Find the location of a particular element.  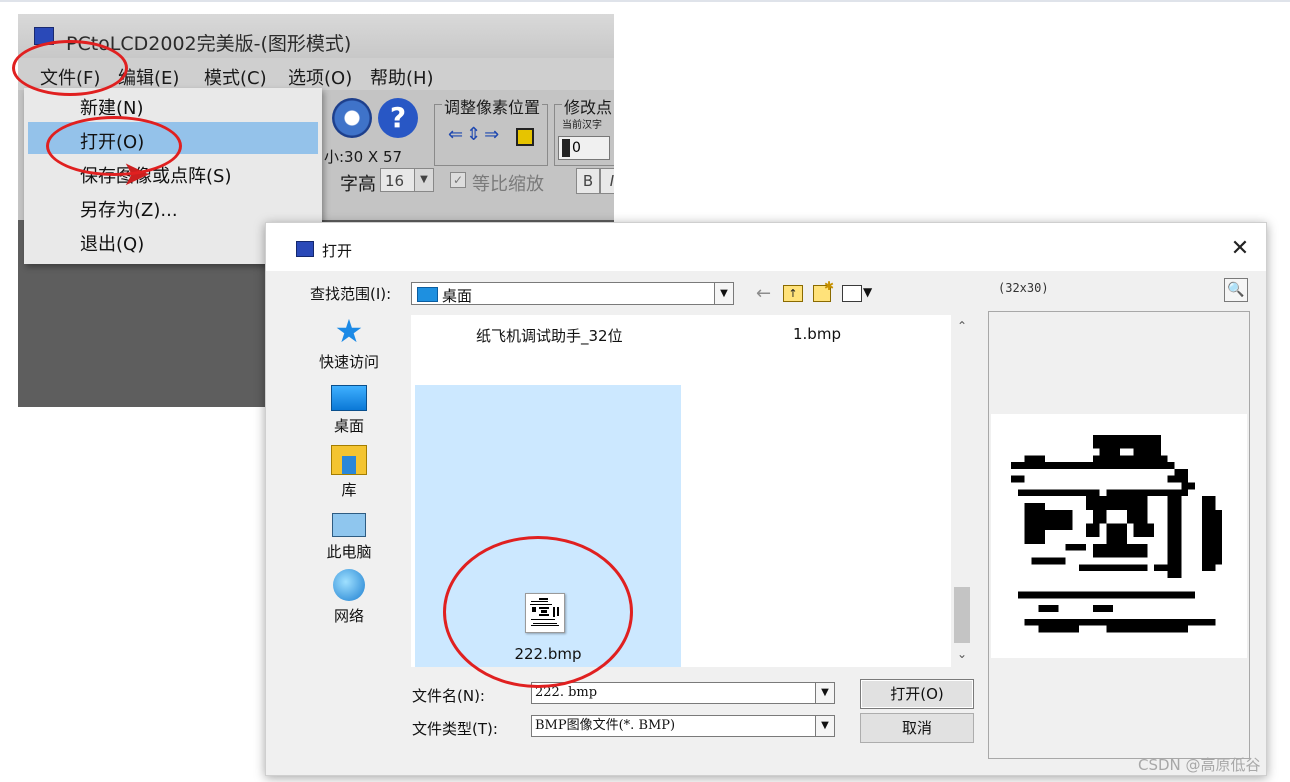

scroll-thumb is located at coordinates (962, 615).